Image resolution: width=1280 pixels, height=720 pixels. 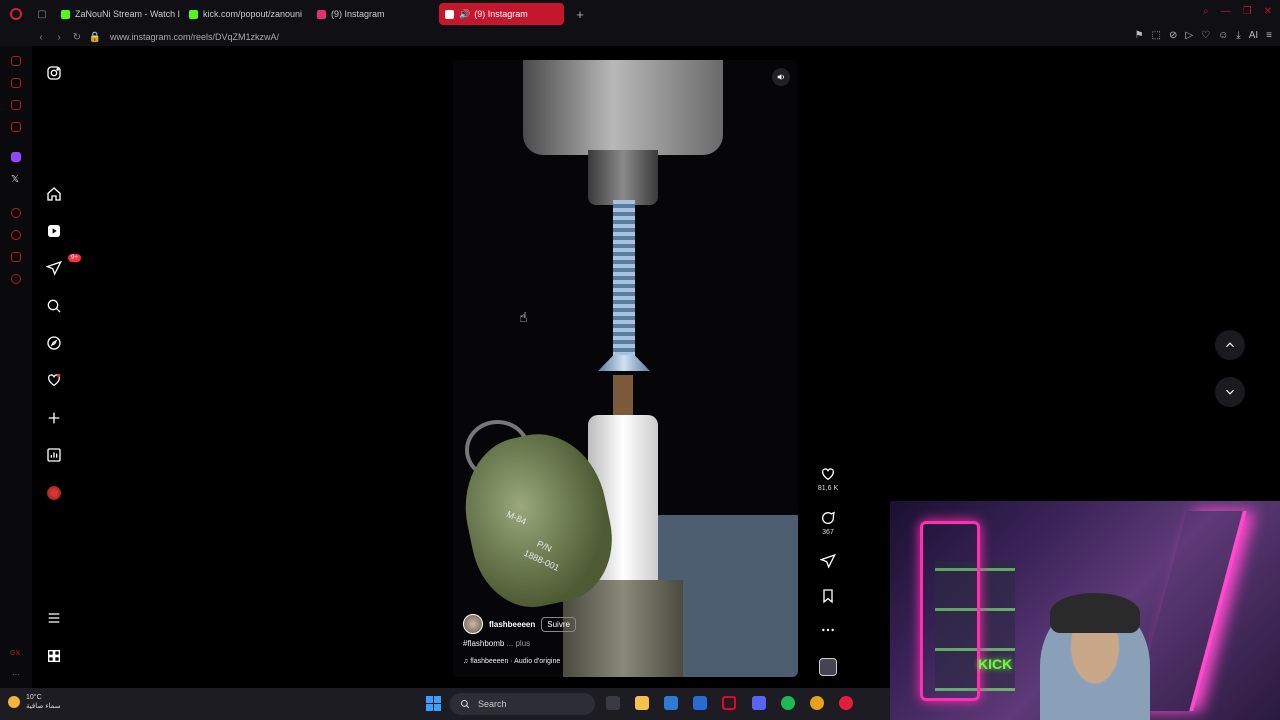 I want to click on adblock-icon: ⊘, so click(x=1173, y=35).